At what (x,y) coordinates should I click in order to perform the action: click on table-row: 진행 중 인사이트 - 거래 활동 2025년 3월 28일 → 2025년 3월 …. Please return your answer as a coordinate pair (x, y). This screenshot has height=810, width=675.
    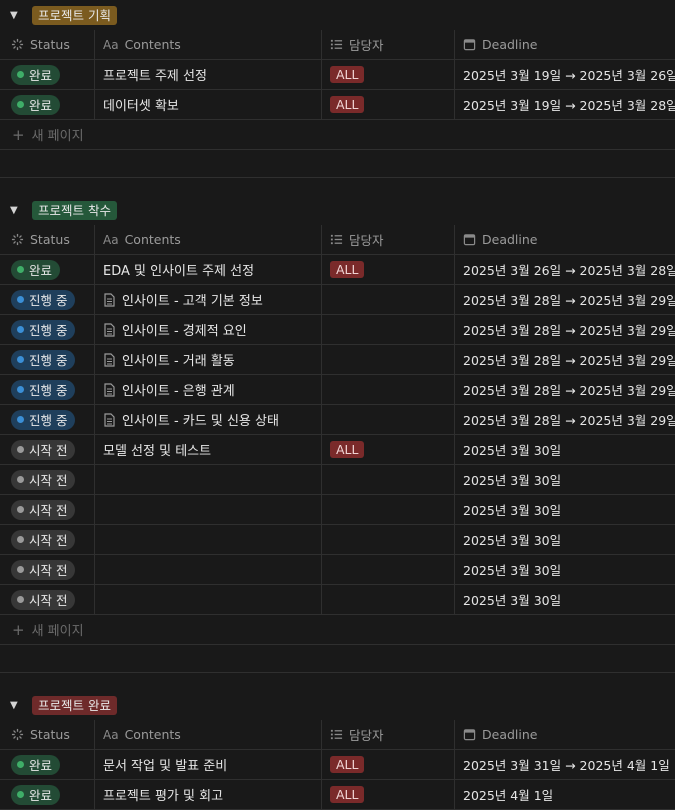
    Looking at the image, I should click on (337, 360).